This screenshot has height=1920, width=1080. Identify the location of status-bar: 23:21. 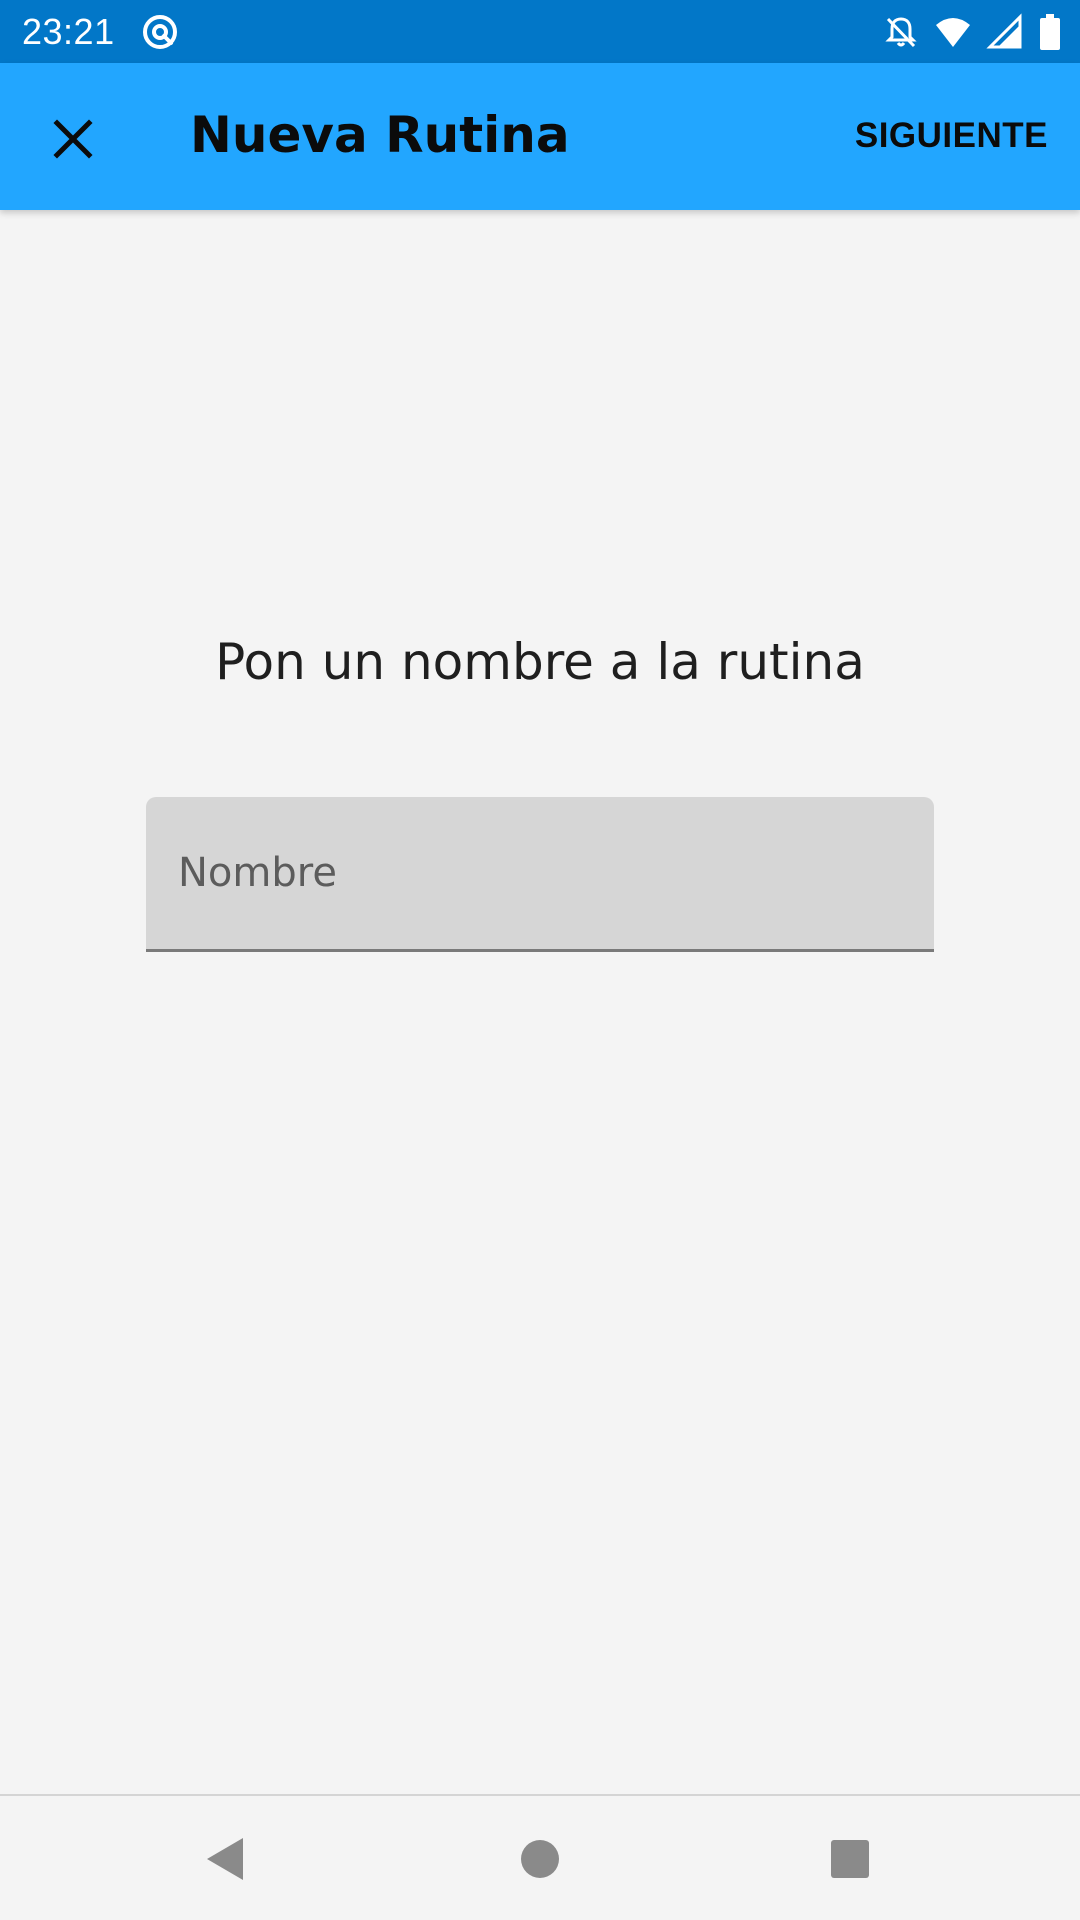
(540, 31).